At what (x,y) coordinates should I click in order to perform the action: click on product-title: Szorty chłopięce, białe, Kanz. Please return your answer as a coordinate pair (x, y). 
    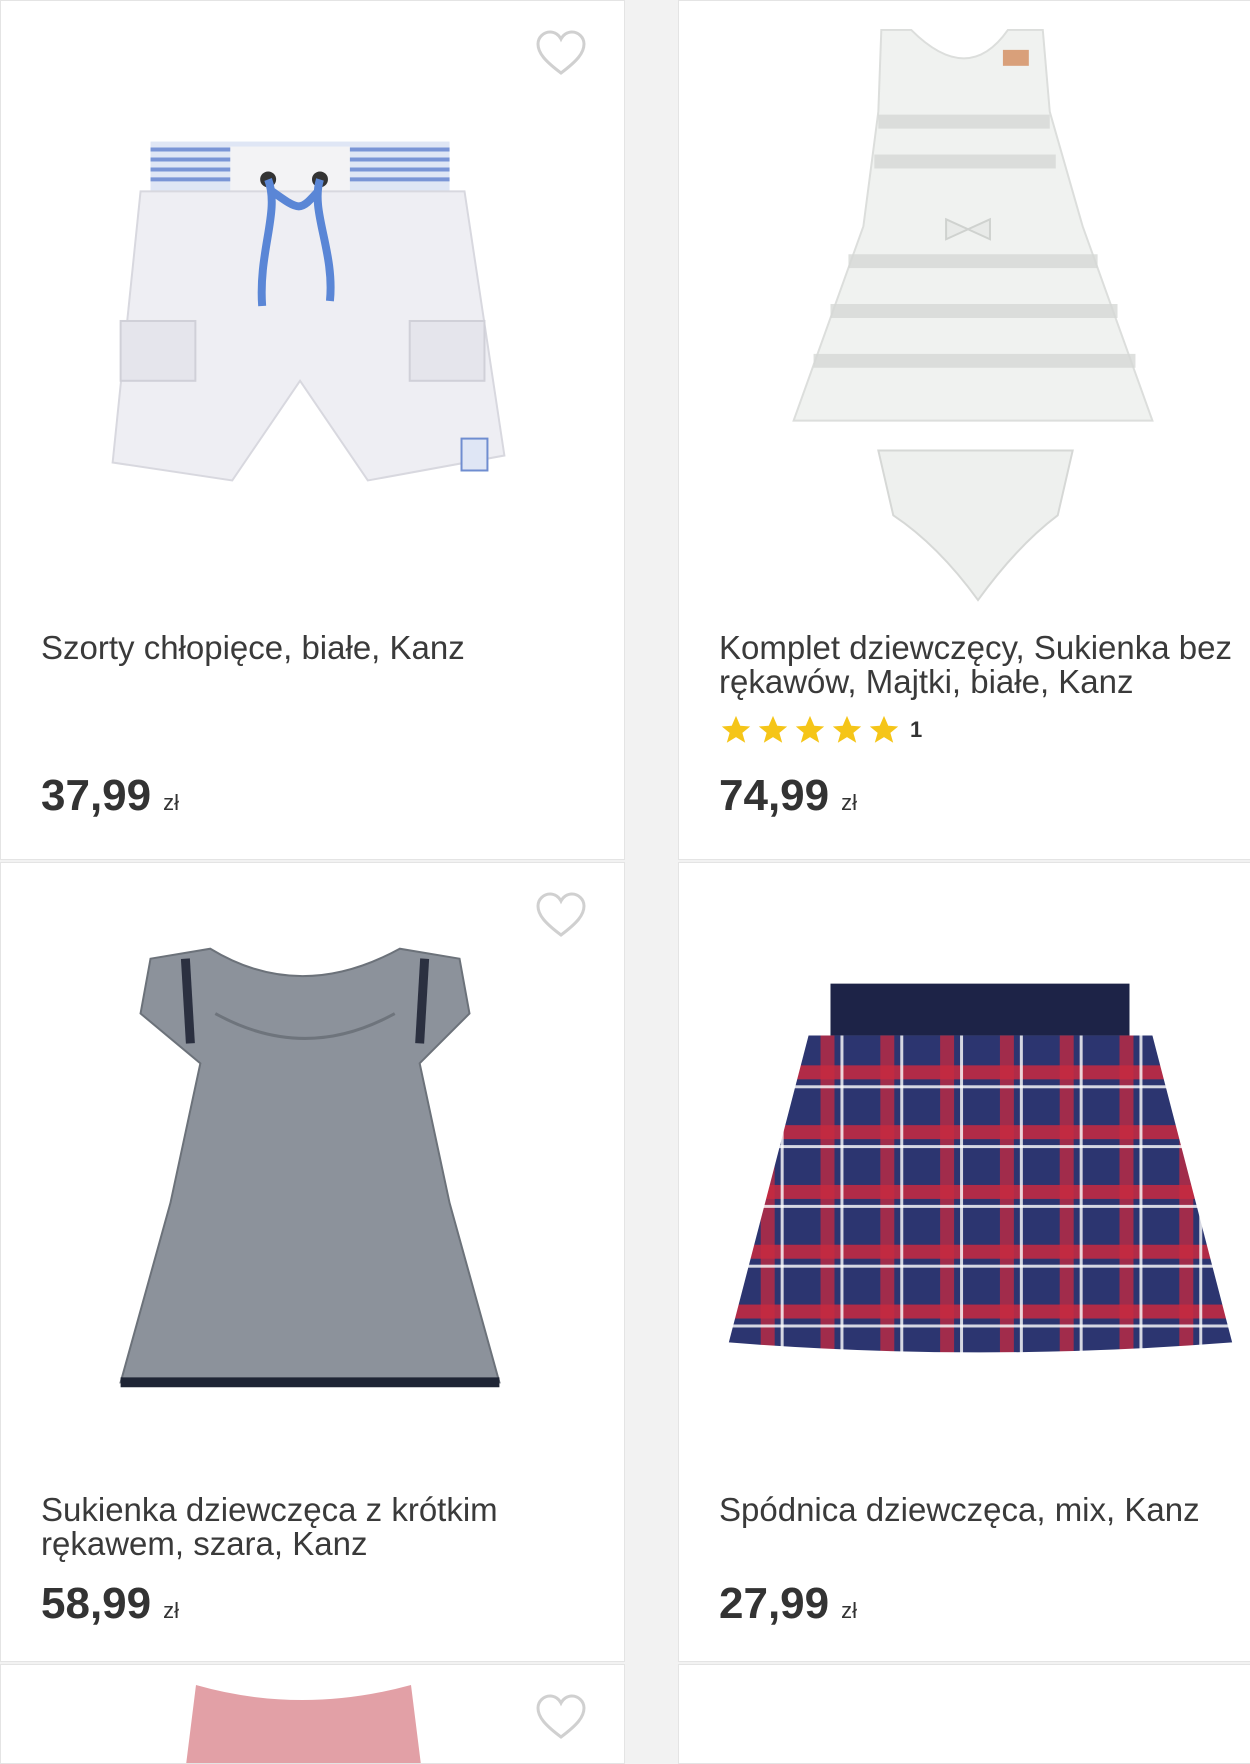
    Looking at the image, I should click on (331, 648).